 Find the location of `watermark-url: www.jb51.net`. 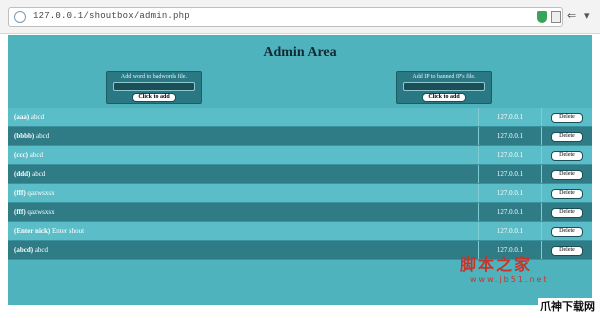

watermark-url: www.jb51.net is located at coordinates (509, 279).